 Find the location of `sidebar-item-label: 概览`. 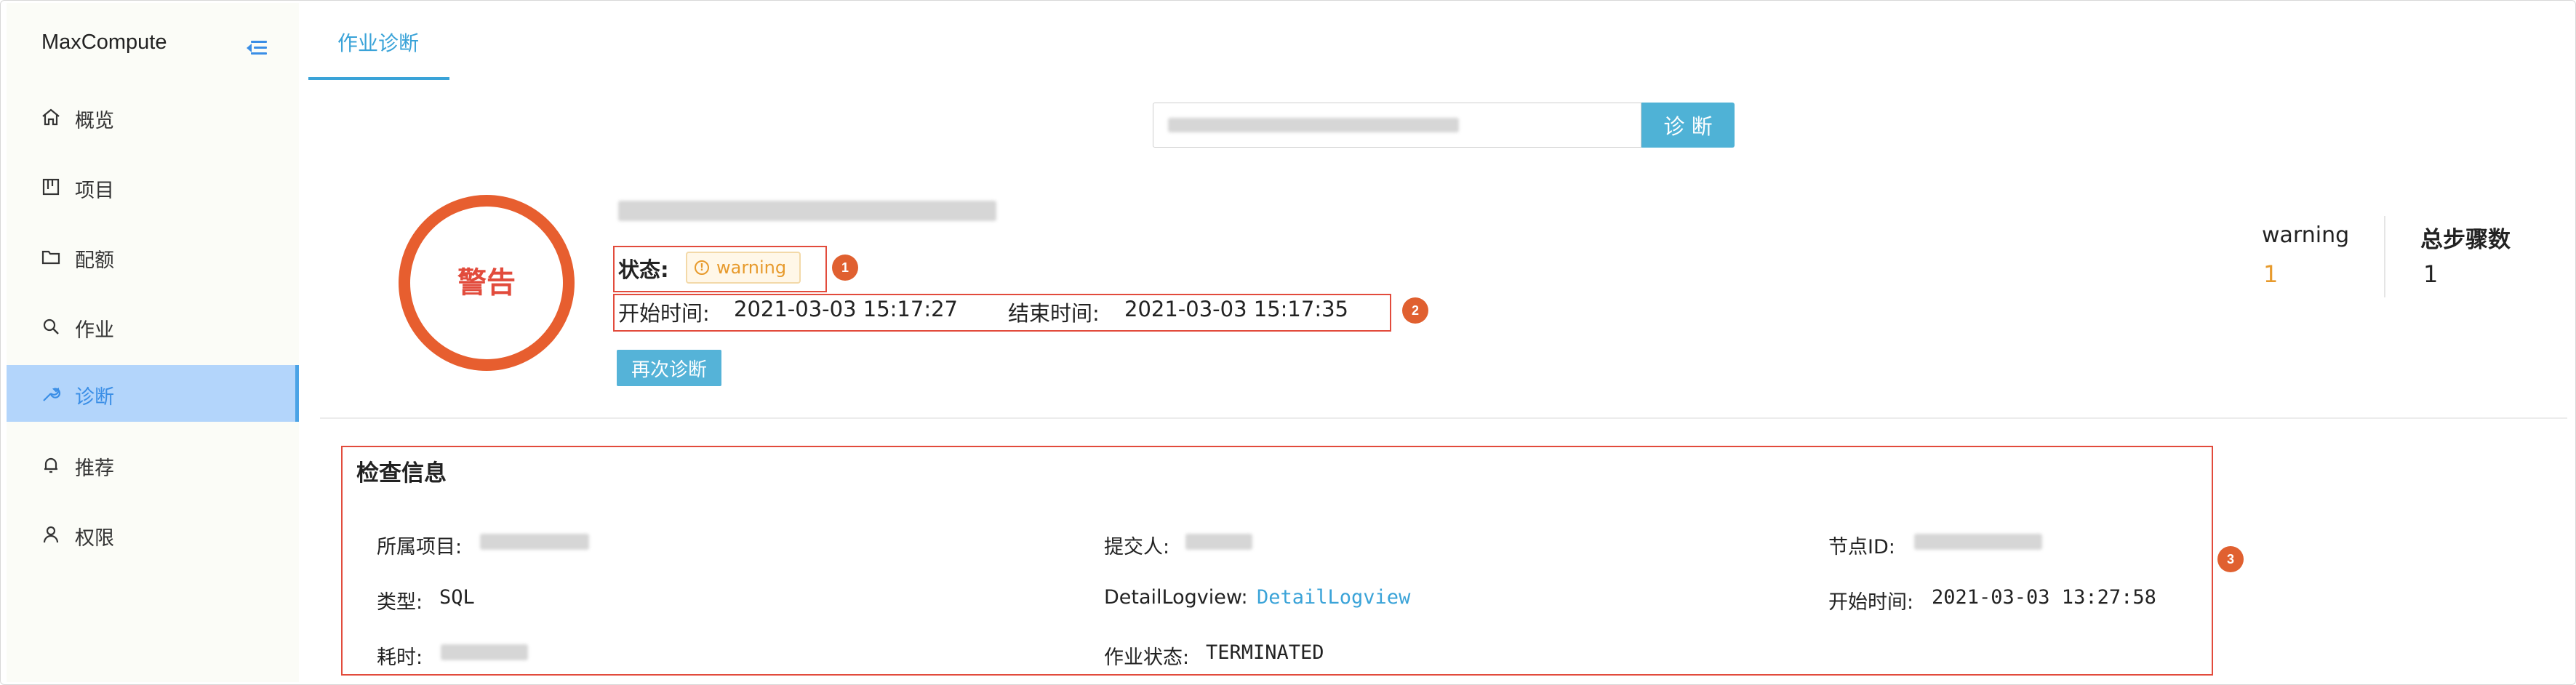

sidebar-item-label: 概览 is located at coordinates (94, 121).